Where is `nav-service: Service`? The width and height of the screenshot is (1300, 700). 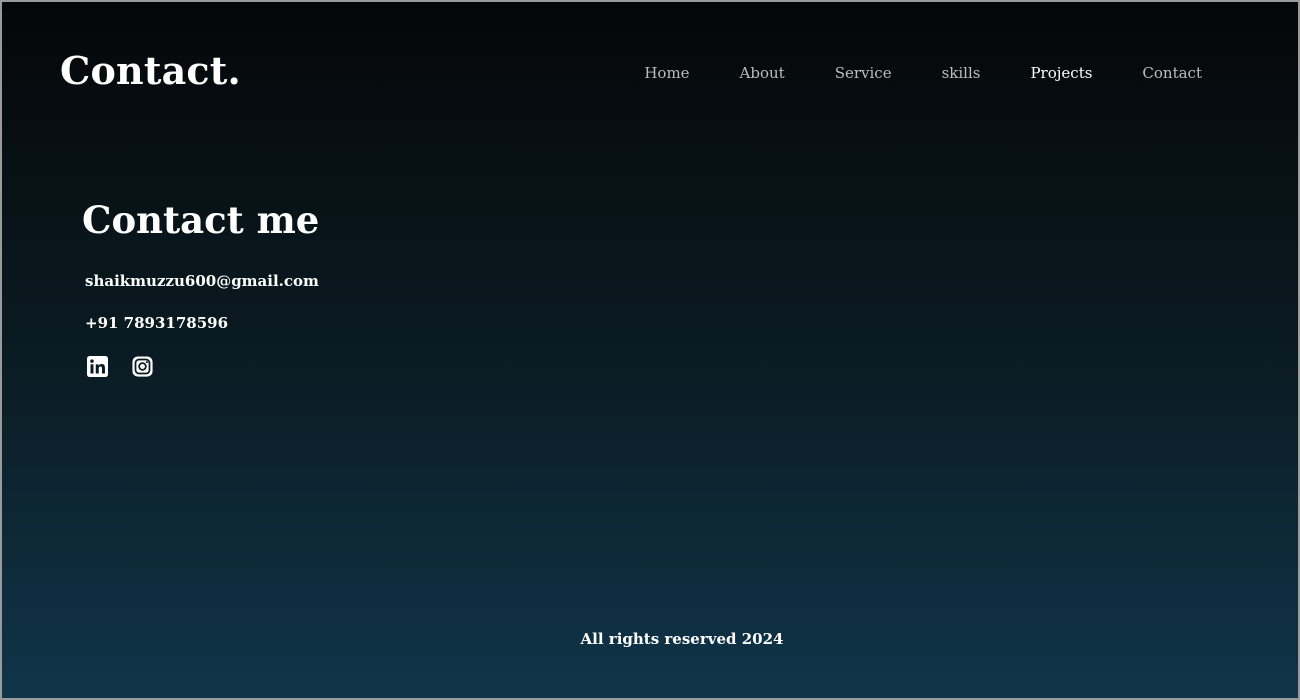
nav-service: Service is located at coordinates (863, 73).